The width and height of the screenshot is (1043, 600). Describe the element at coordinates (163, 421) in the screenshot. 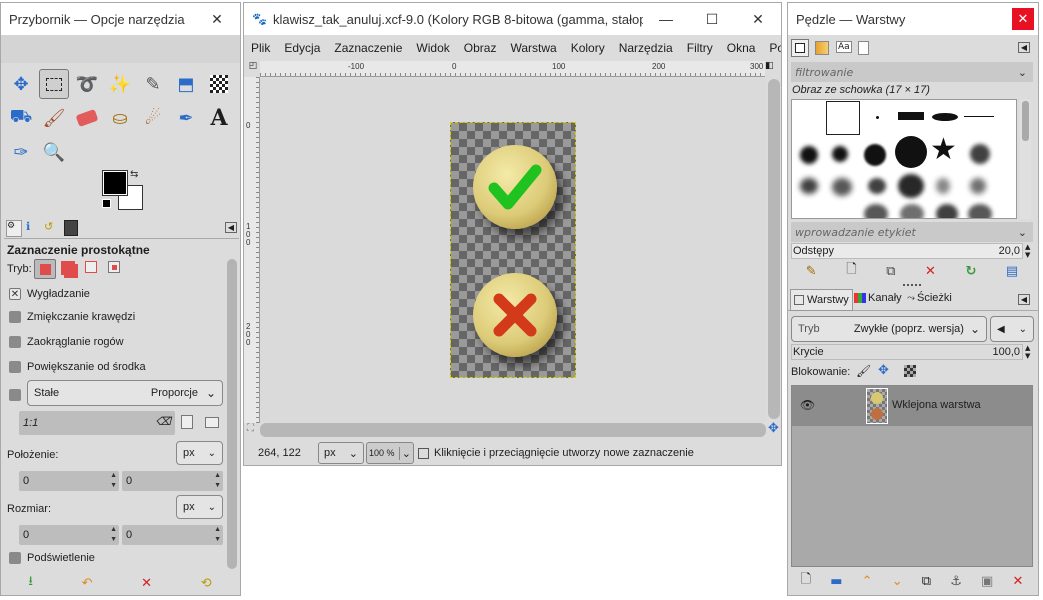

I see `clear-icon: ⌫` at that location.